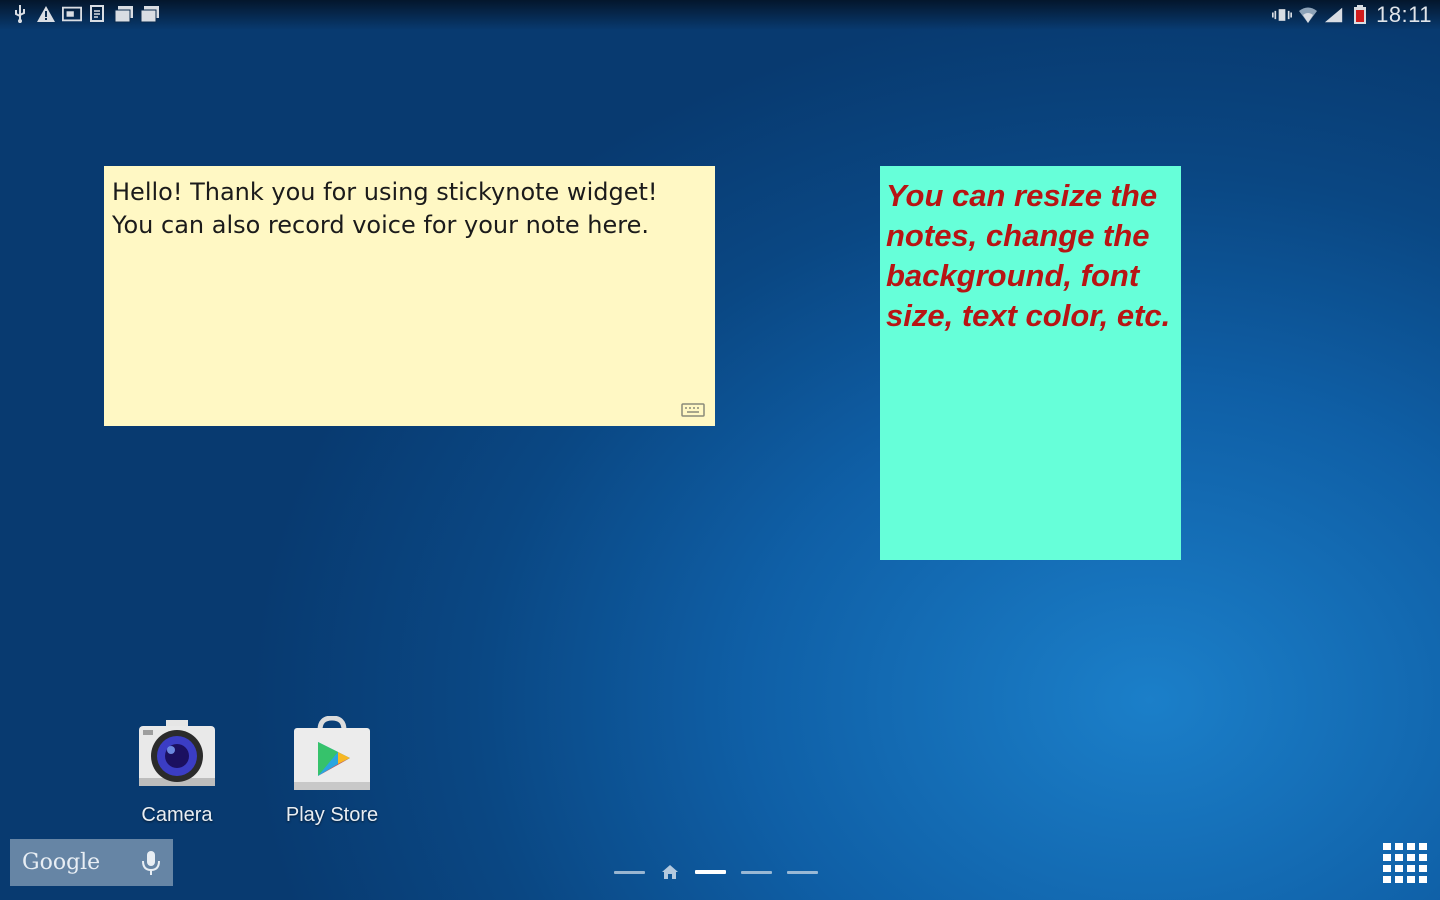  I want to click on app-label: Camera, so click(177, 815).